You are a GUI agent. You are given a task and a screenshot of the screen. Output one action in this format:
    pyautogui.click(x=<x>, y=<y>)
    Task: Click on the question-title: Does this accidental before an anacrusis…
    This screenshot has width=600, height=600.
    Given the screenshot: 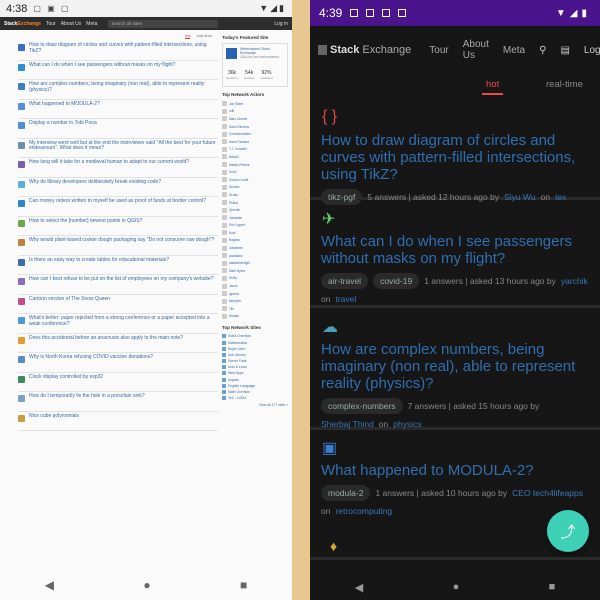 What is the action you would take?
    pyautogui.click(x=106, y=338)
    